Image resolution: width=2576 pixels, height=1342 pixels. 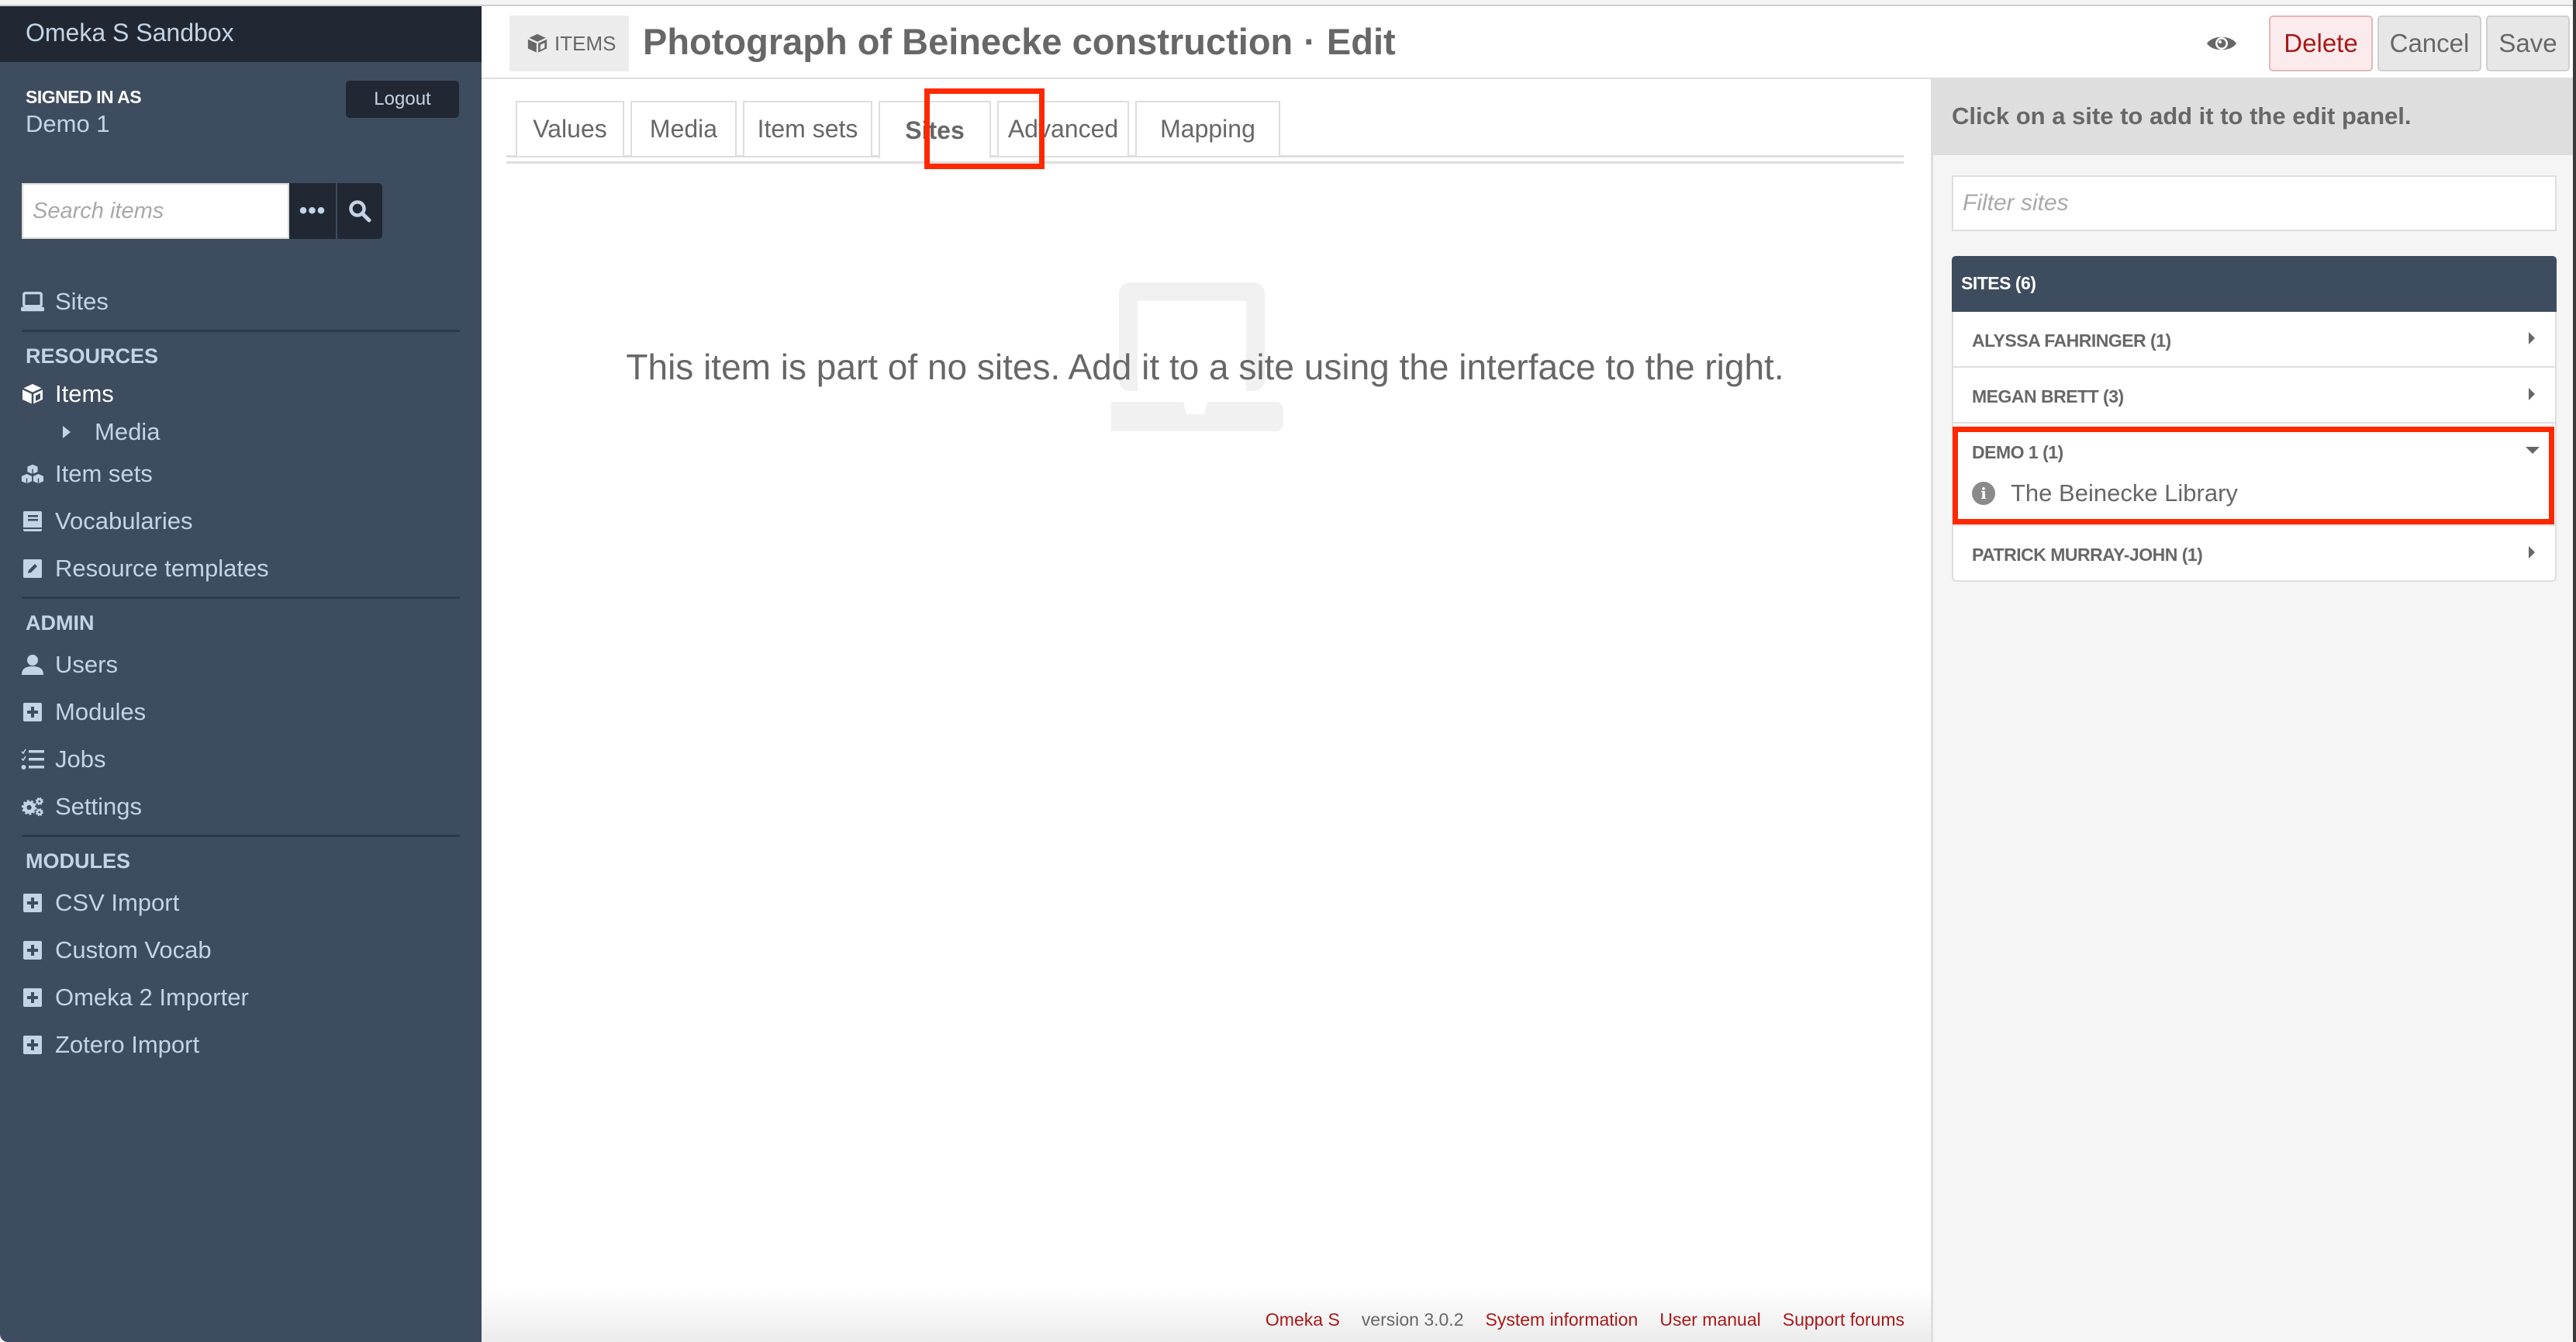 I want to click on sidebar-heading-resources: RESOURCES, so click(x=93, y=356).